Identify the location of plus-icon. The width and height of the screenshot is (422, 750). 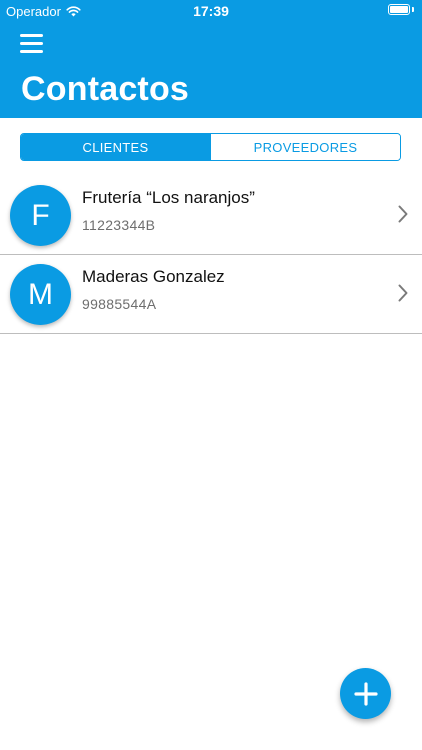
(365, 693).